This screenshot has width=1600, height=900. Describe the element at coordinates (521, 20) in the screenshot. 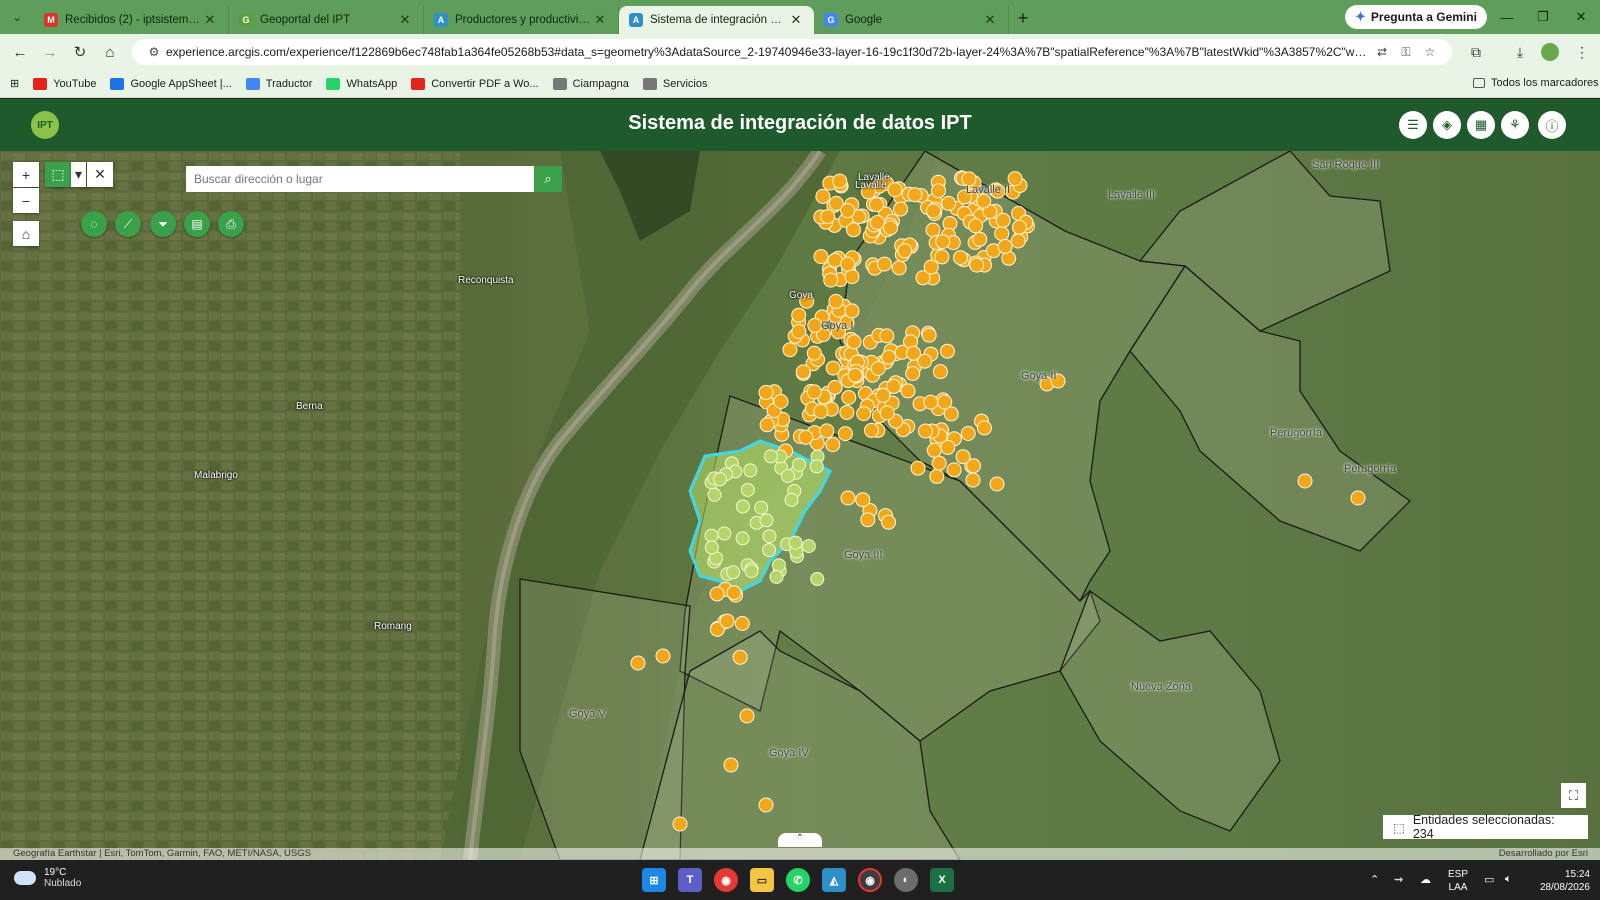

I see `browser-tab: A Productores y productividad ✕` at that location.